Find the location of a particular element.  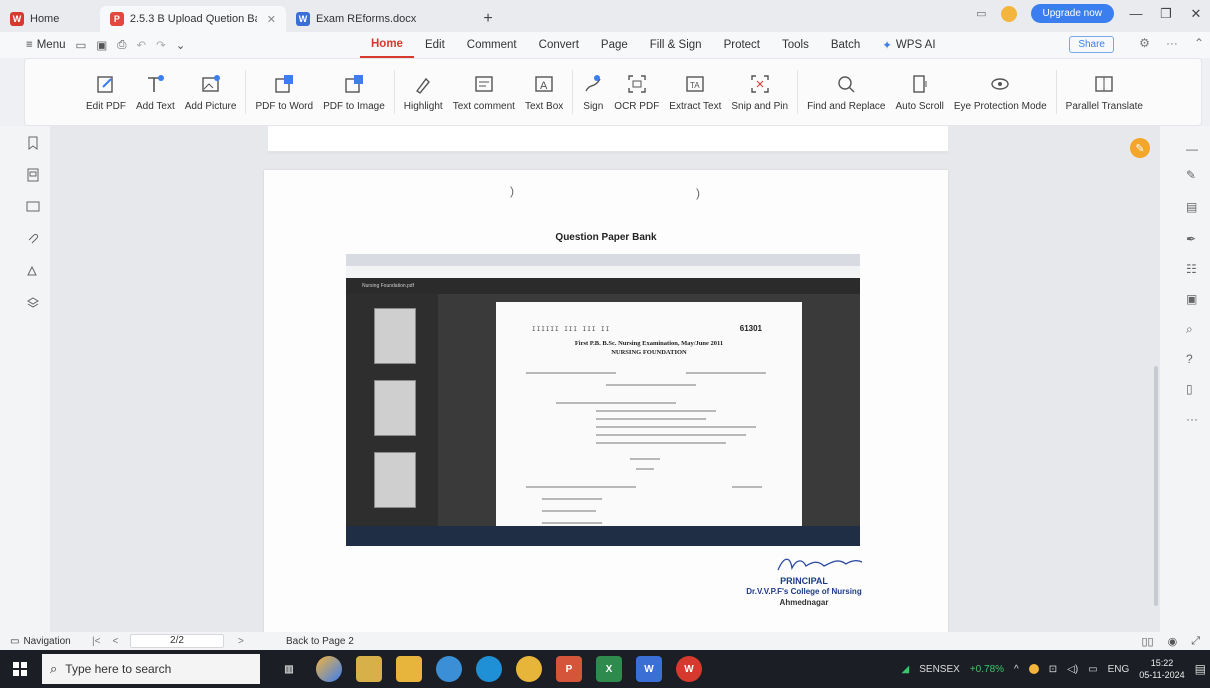

tab-comment: Comment is located at coordinates (492, 45).